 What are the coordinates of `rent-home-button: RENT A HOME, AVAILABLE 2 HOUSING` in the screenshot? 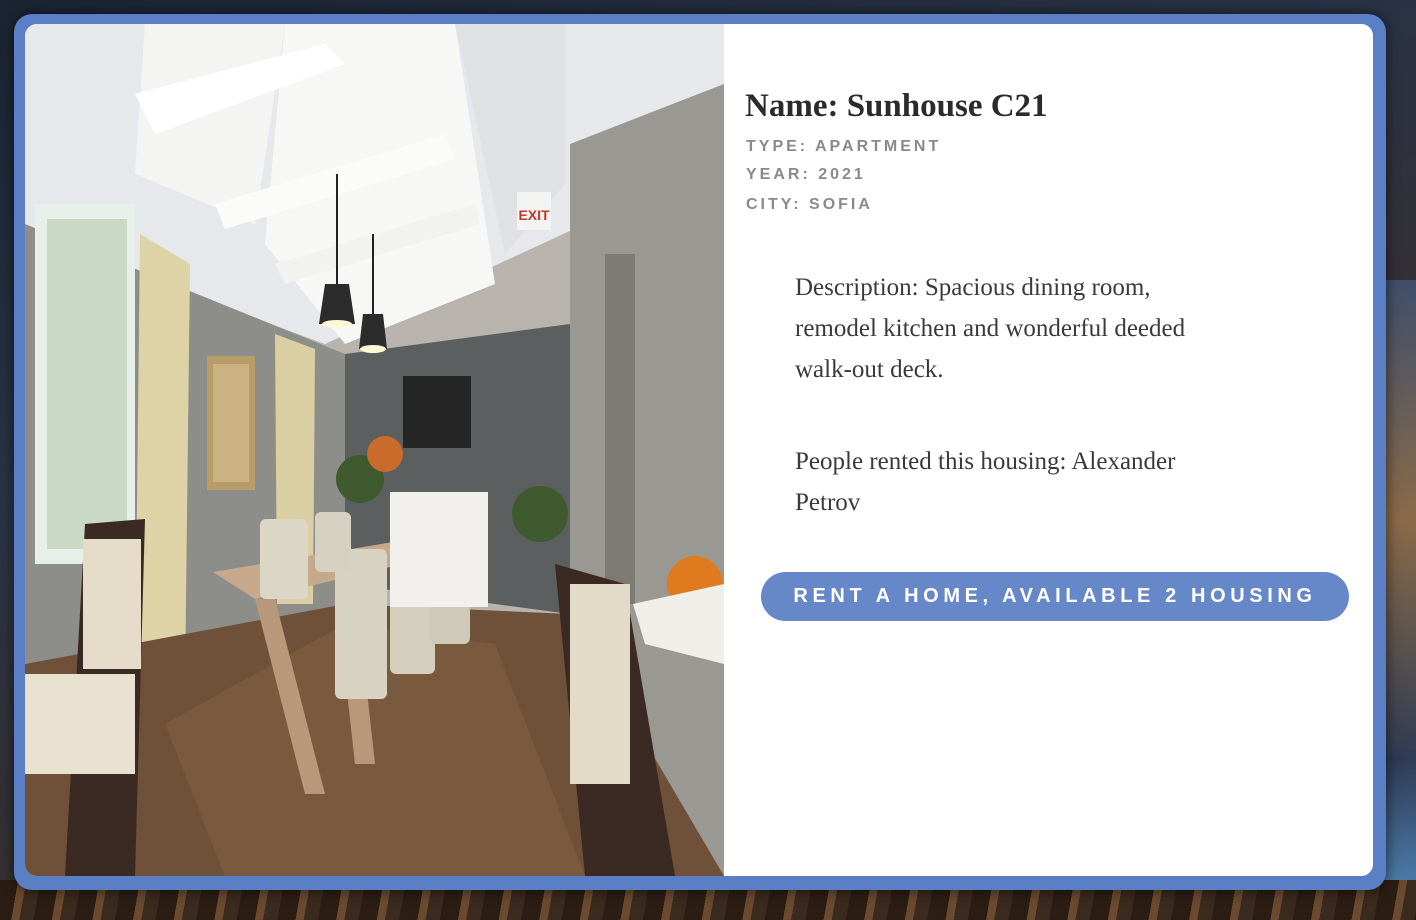 It's located at (1055, 596).